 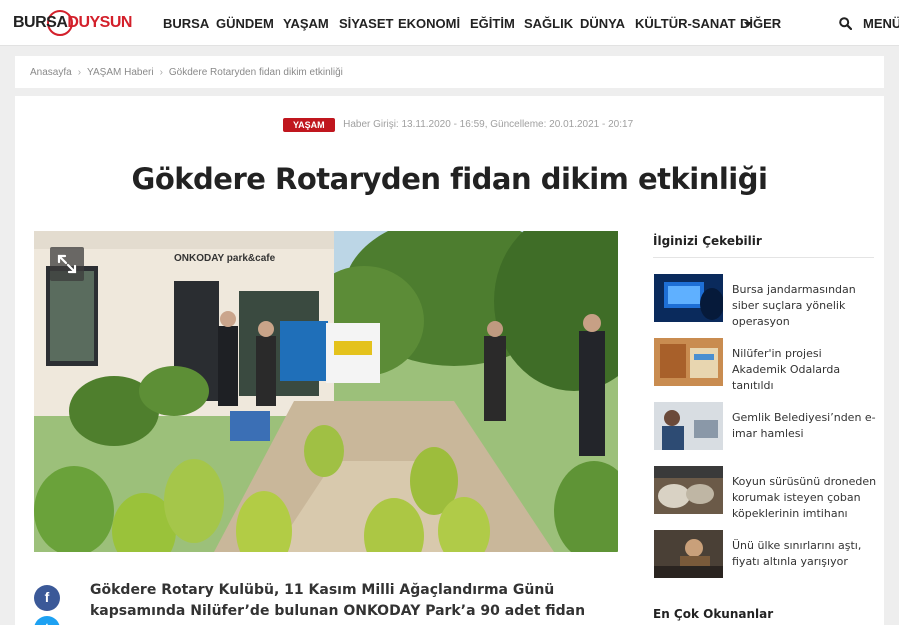 I want to click on search-icon, so click(x=845, y=23).